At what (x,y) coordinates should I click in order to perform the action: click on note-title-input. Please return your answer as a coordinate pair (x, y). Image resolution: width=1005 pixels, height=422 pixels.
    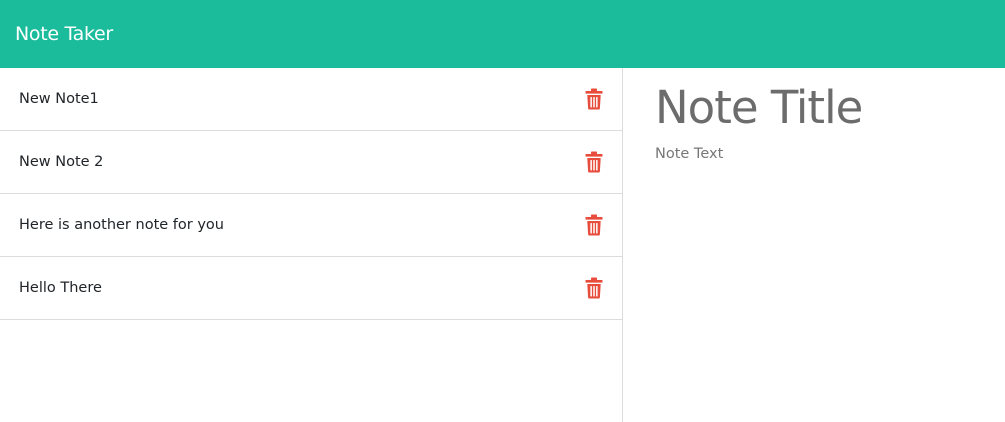
    Looking at the image, I should click on (825, 107).